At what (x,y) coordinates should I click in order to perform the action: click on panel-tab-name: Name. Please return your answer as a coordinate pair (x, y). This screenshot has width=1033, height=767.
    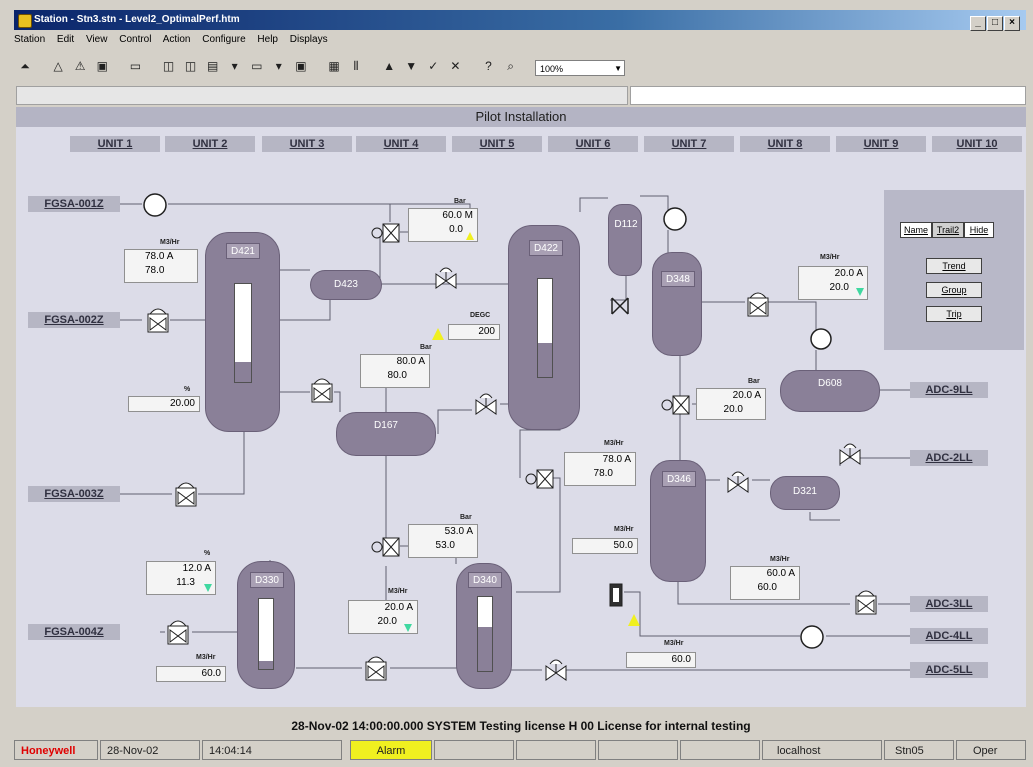
    Looking at the image, I should click on (916, 230).